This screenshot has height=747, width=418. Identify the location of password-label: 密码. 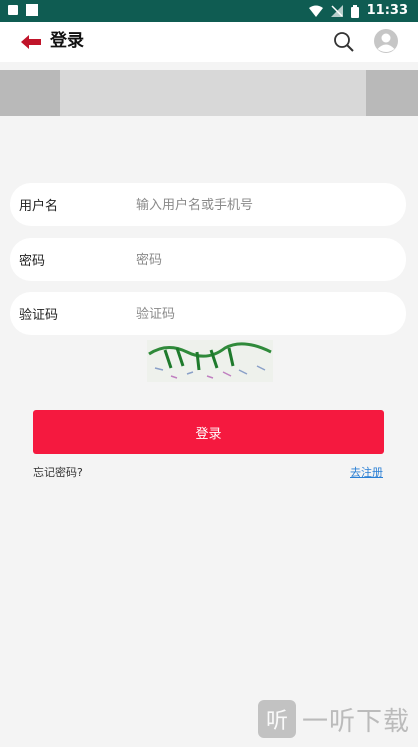
(32, 261).